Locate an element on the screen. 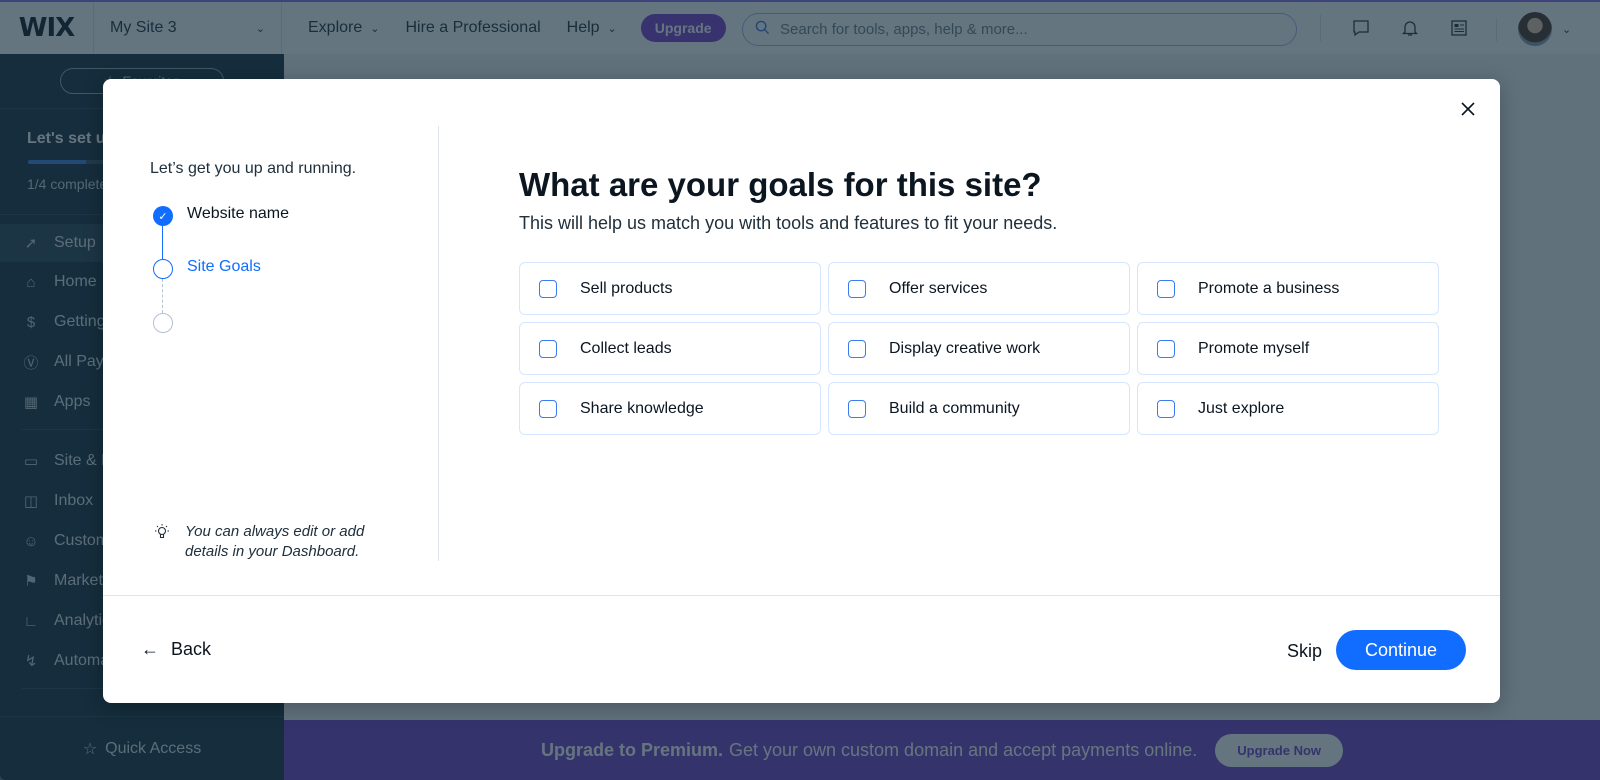  goal-option-collect-leads: Collect leads is located at coordinates (670, 348).